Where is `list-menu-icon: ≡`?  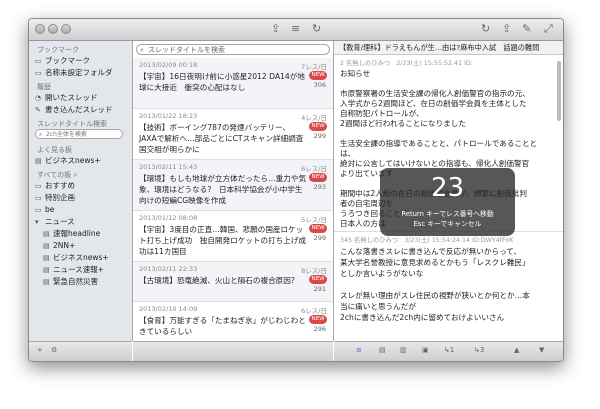 list-menu-icon: ≡ is located at coordinates (295, 29).